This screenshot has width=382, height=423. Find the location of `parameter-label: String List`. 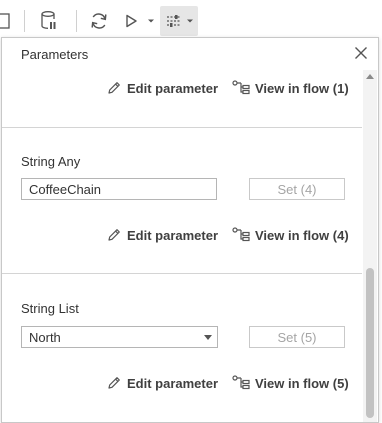

parameter-label: String List is located at coordinates (50, 308).